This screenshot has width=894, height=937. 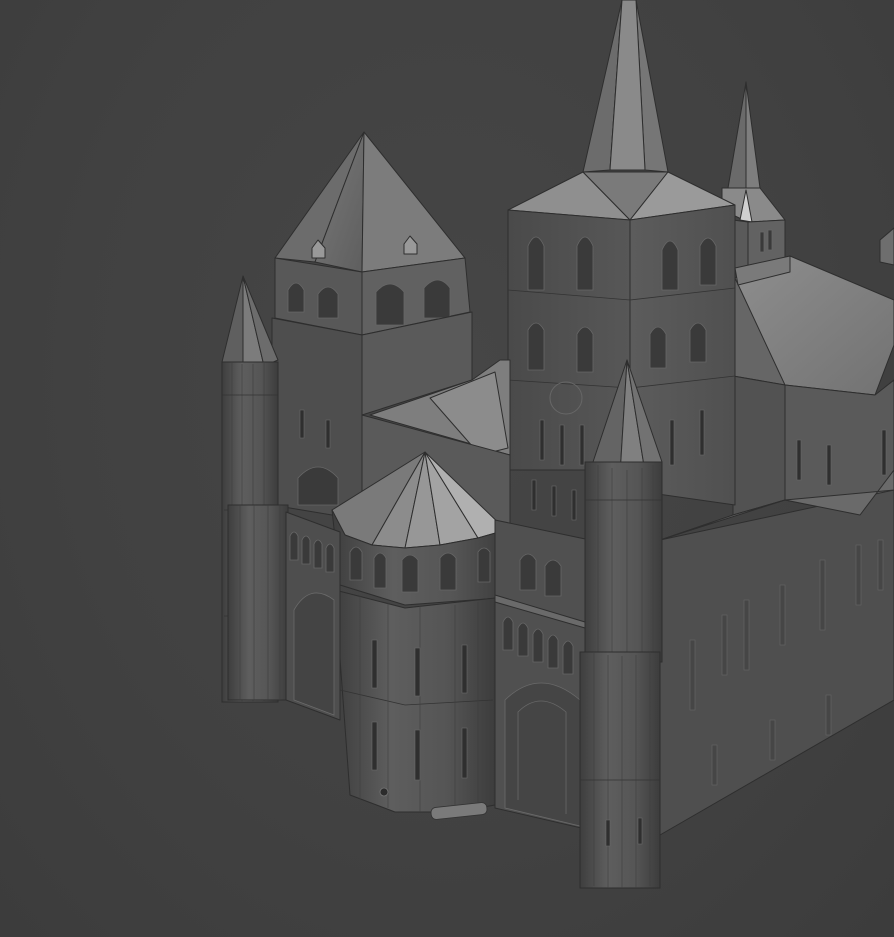 I want to click on apse, so click(x=419, y=635).